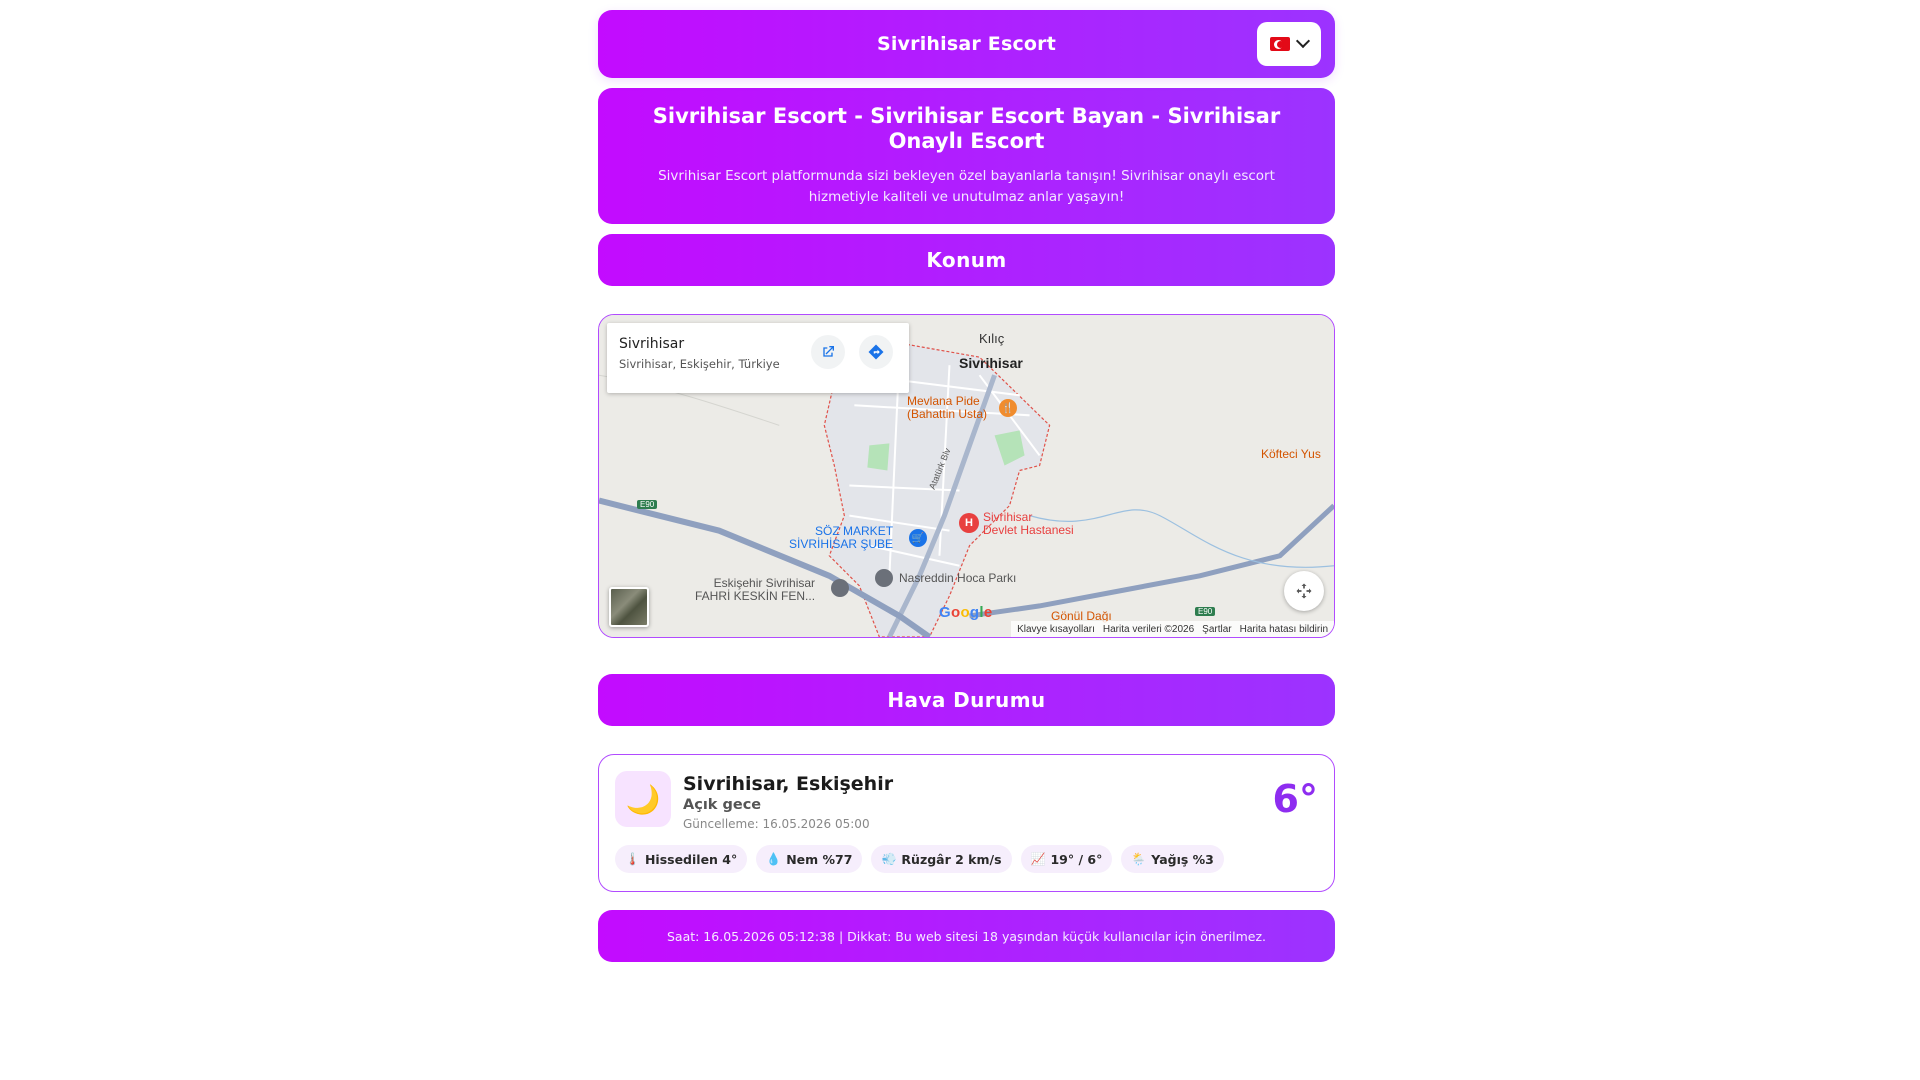 The height and width of the screenshot is (1080, 1920). I want to click on turkey-flag-icon, so click(1280, 44).